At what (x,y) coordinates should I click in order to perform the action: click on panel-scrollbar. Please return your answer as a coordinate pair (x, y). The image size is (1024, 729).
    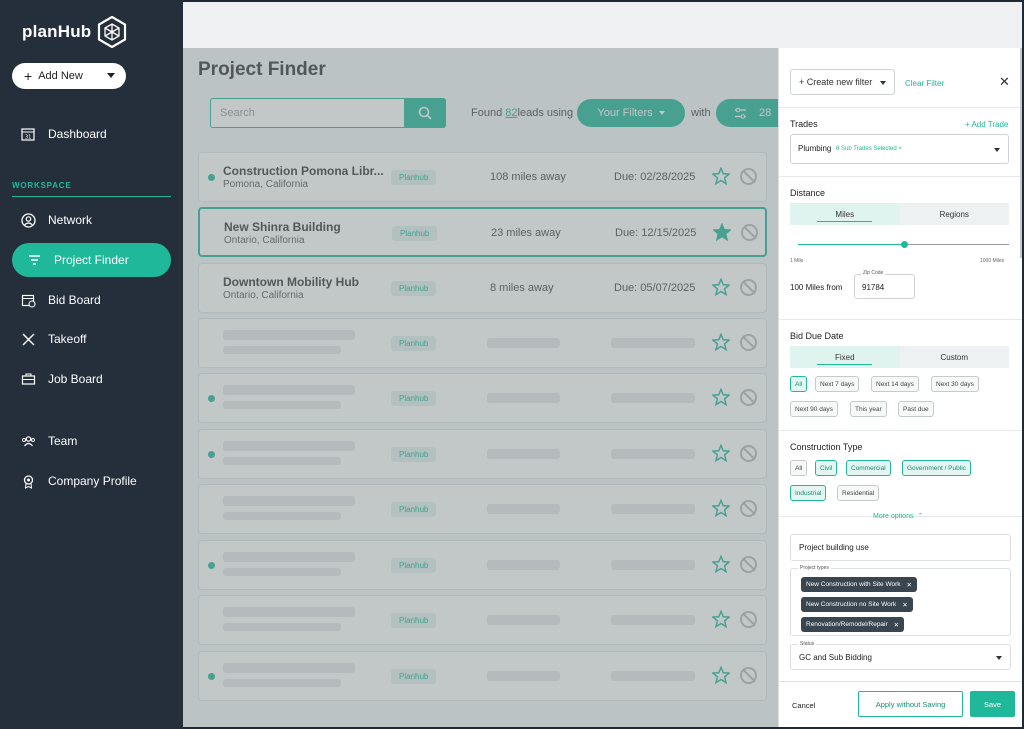
    Looking at the image, I should click on (1021, 153).